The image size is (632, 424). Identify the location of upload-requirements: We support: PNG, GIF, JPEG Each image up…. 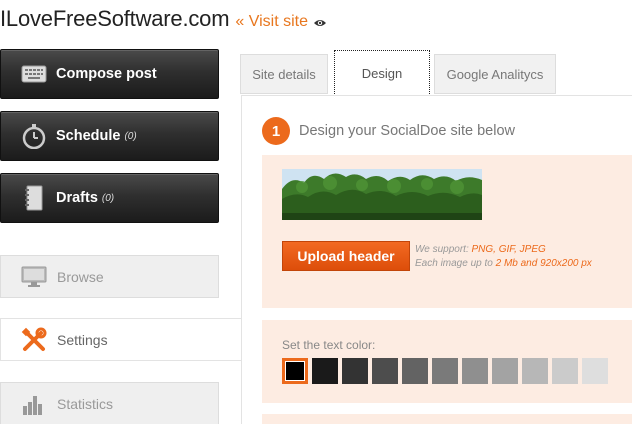
(503, 257).